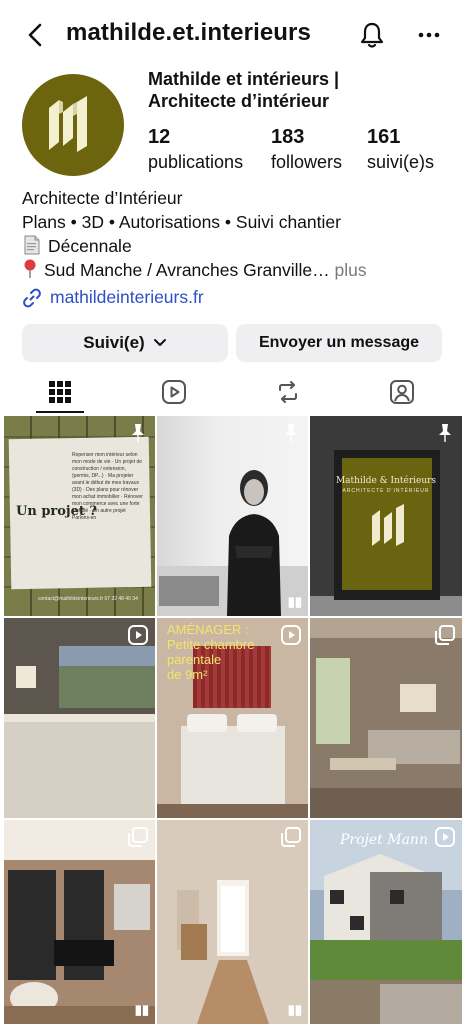  I want to click on grid-icon, so click(60, 392).